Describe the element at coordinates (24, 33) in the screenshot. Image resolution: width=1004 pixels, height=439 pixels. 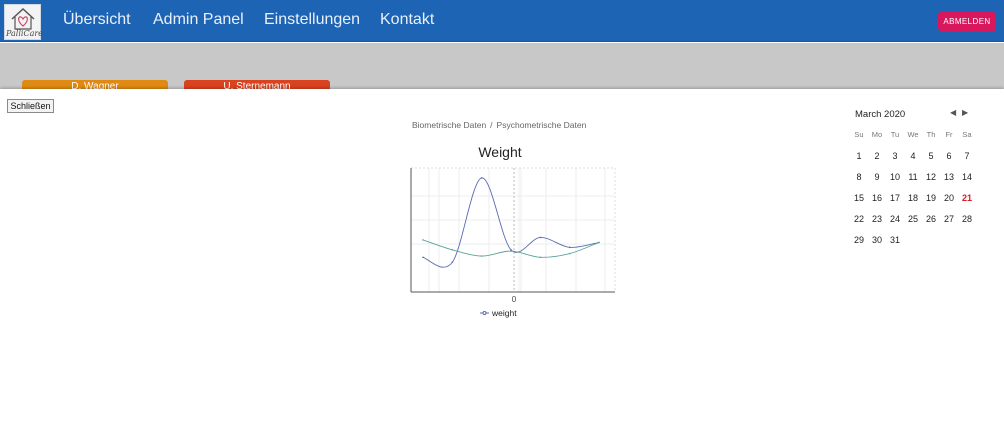
I see `logo-text: PalliCare` at that location.